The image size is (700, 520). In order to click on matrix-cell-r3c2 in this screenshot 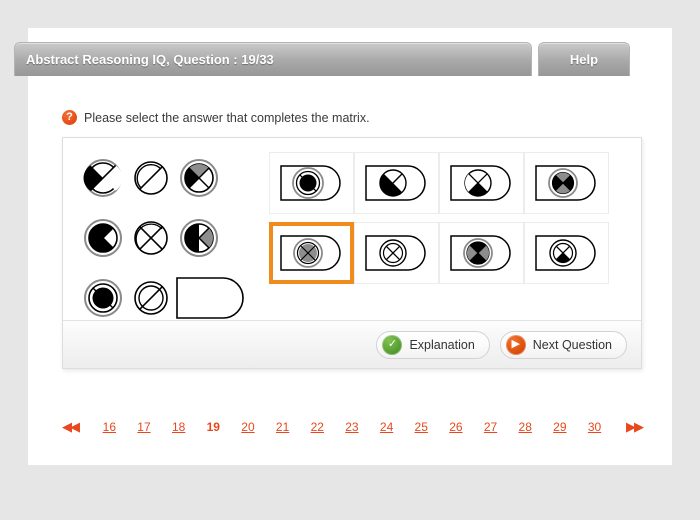, I will do `click(151, 298)`.